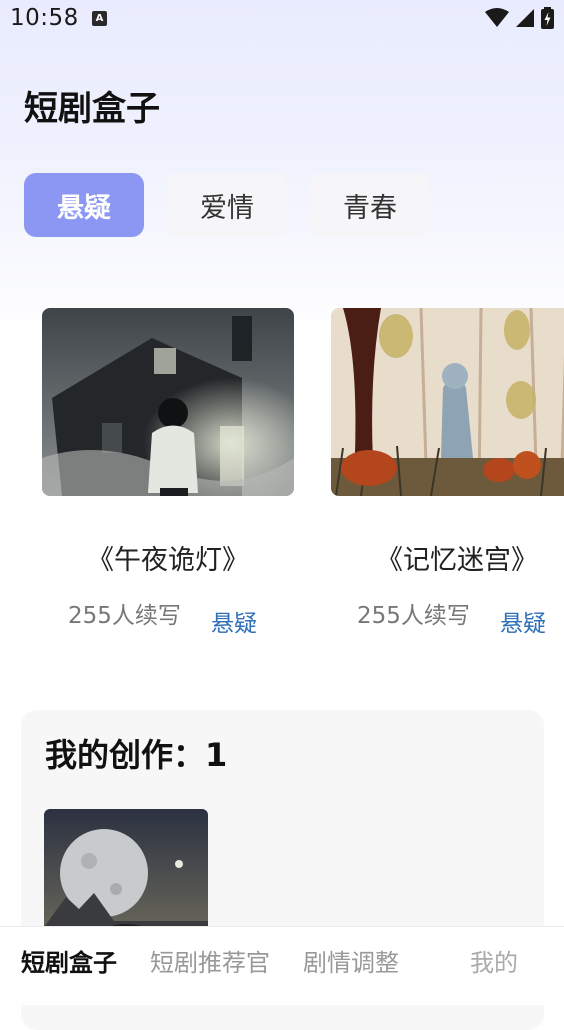  Describe the element at coordinates (136, 755) in the screenshot. I see `my-creations-title: 我的创作：1` at that location.